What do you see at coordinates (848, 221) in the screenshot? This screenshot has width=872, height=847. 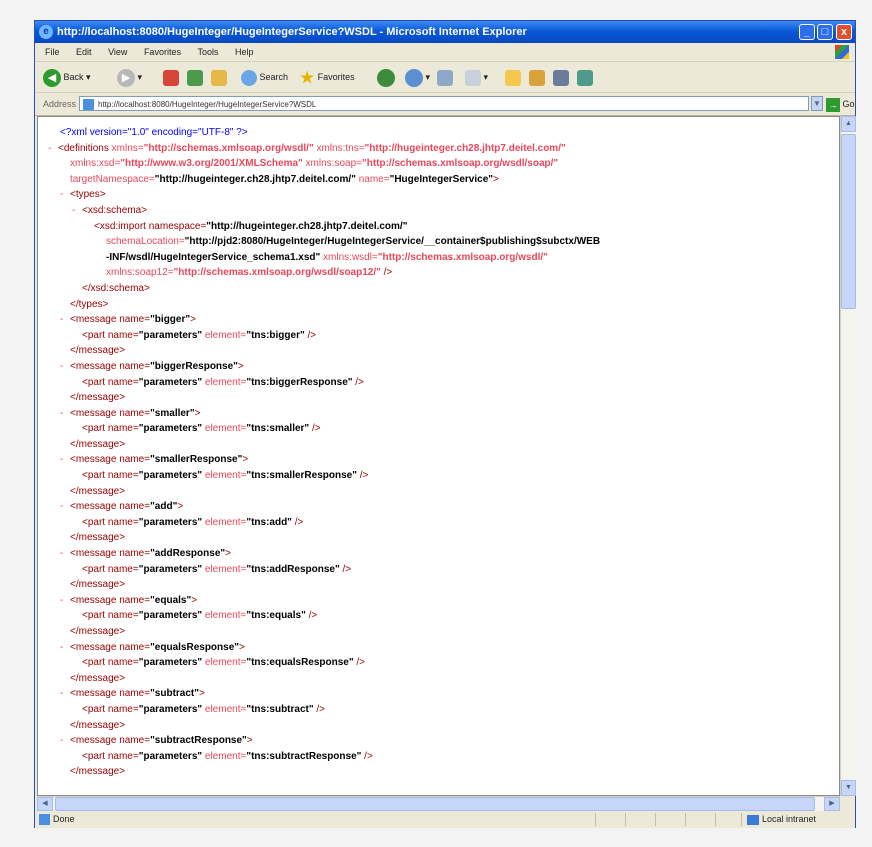 I see `vertical-scroll-thumb` at bounding box center [848, 221].